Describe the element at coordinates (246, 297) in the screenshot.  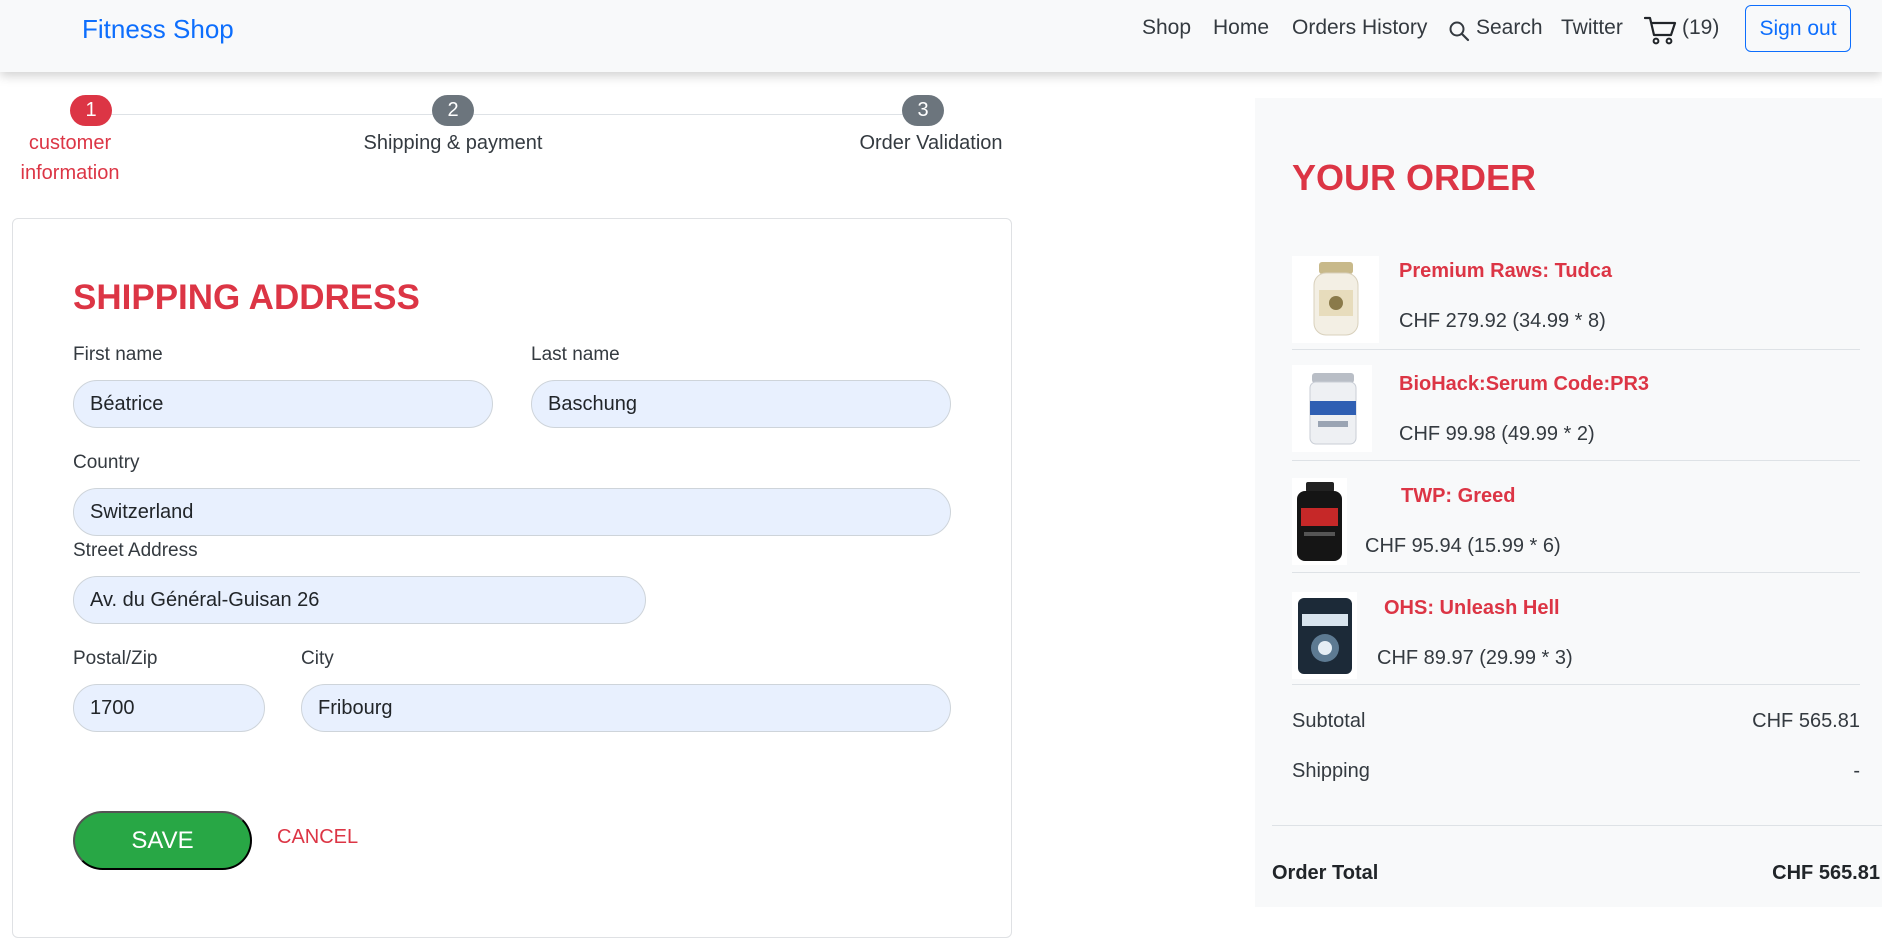
I see `shipping-address-title: SHIPPING ADDRESS` at that location.